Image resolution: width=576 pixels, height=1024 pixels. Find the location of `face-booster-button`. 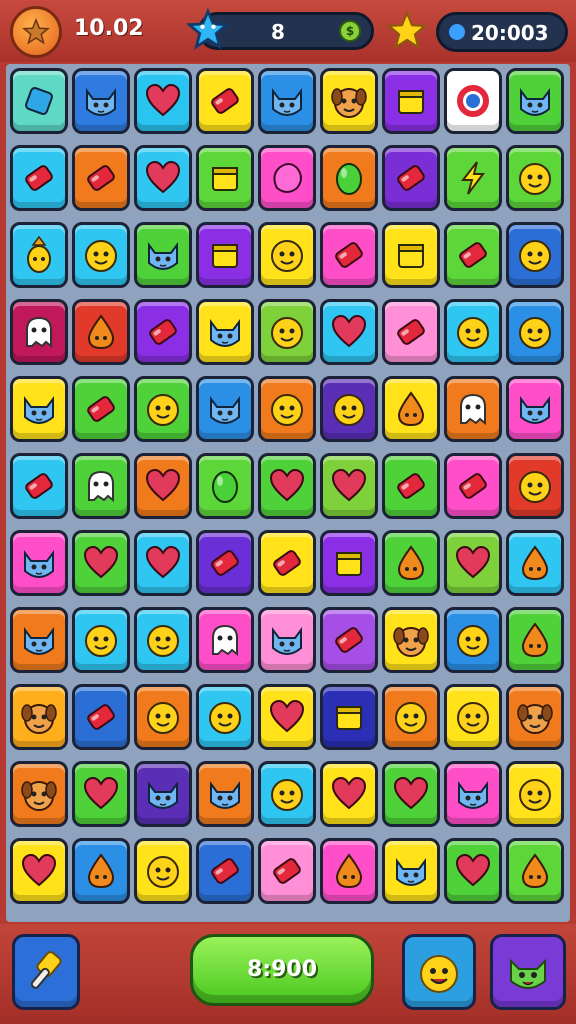

face-booster-button is located at coordinates (439, 972).